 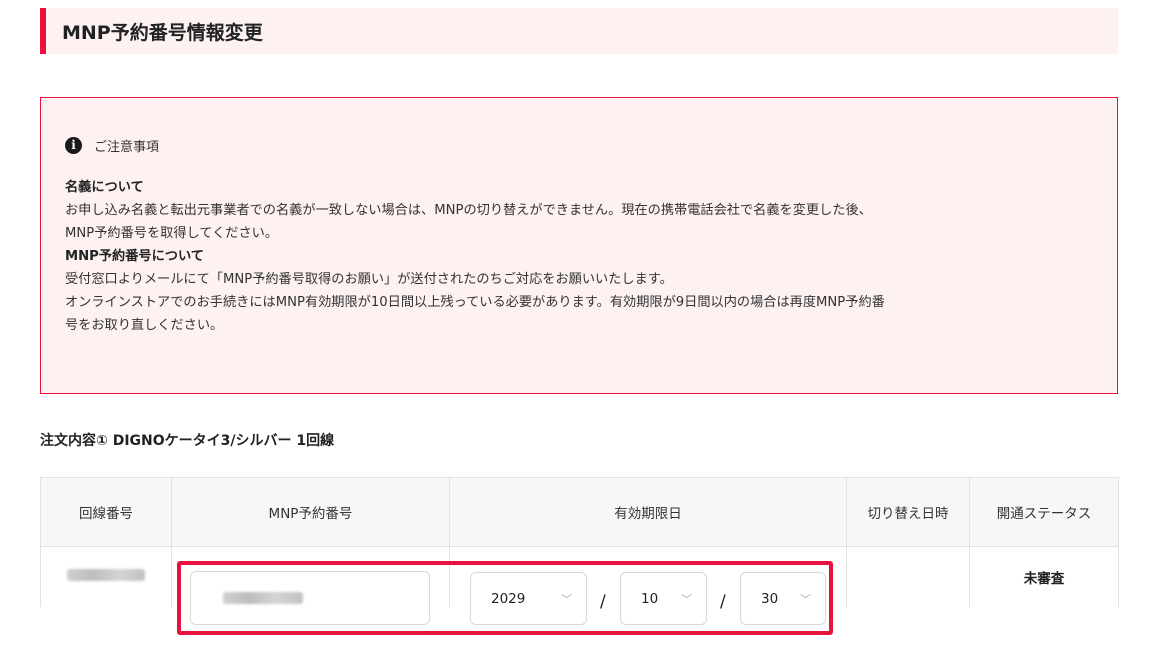 I want to click on mnp-number-input, so click(x=310, y=598).